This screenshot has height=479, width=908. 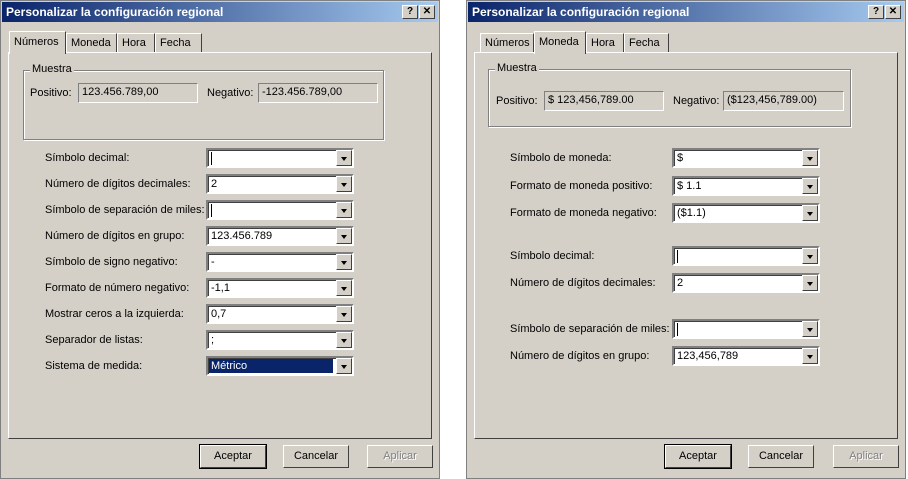 I want to click on leading-zeros-value: 0,7, so click(x=219, y=314).